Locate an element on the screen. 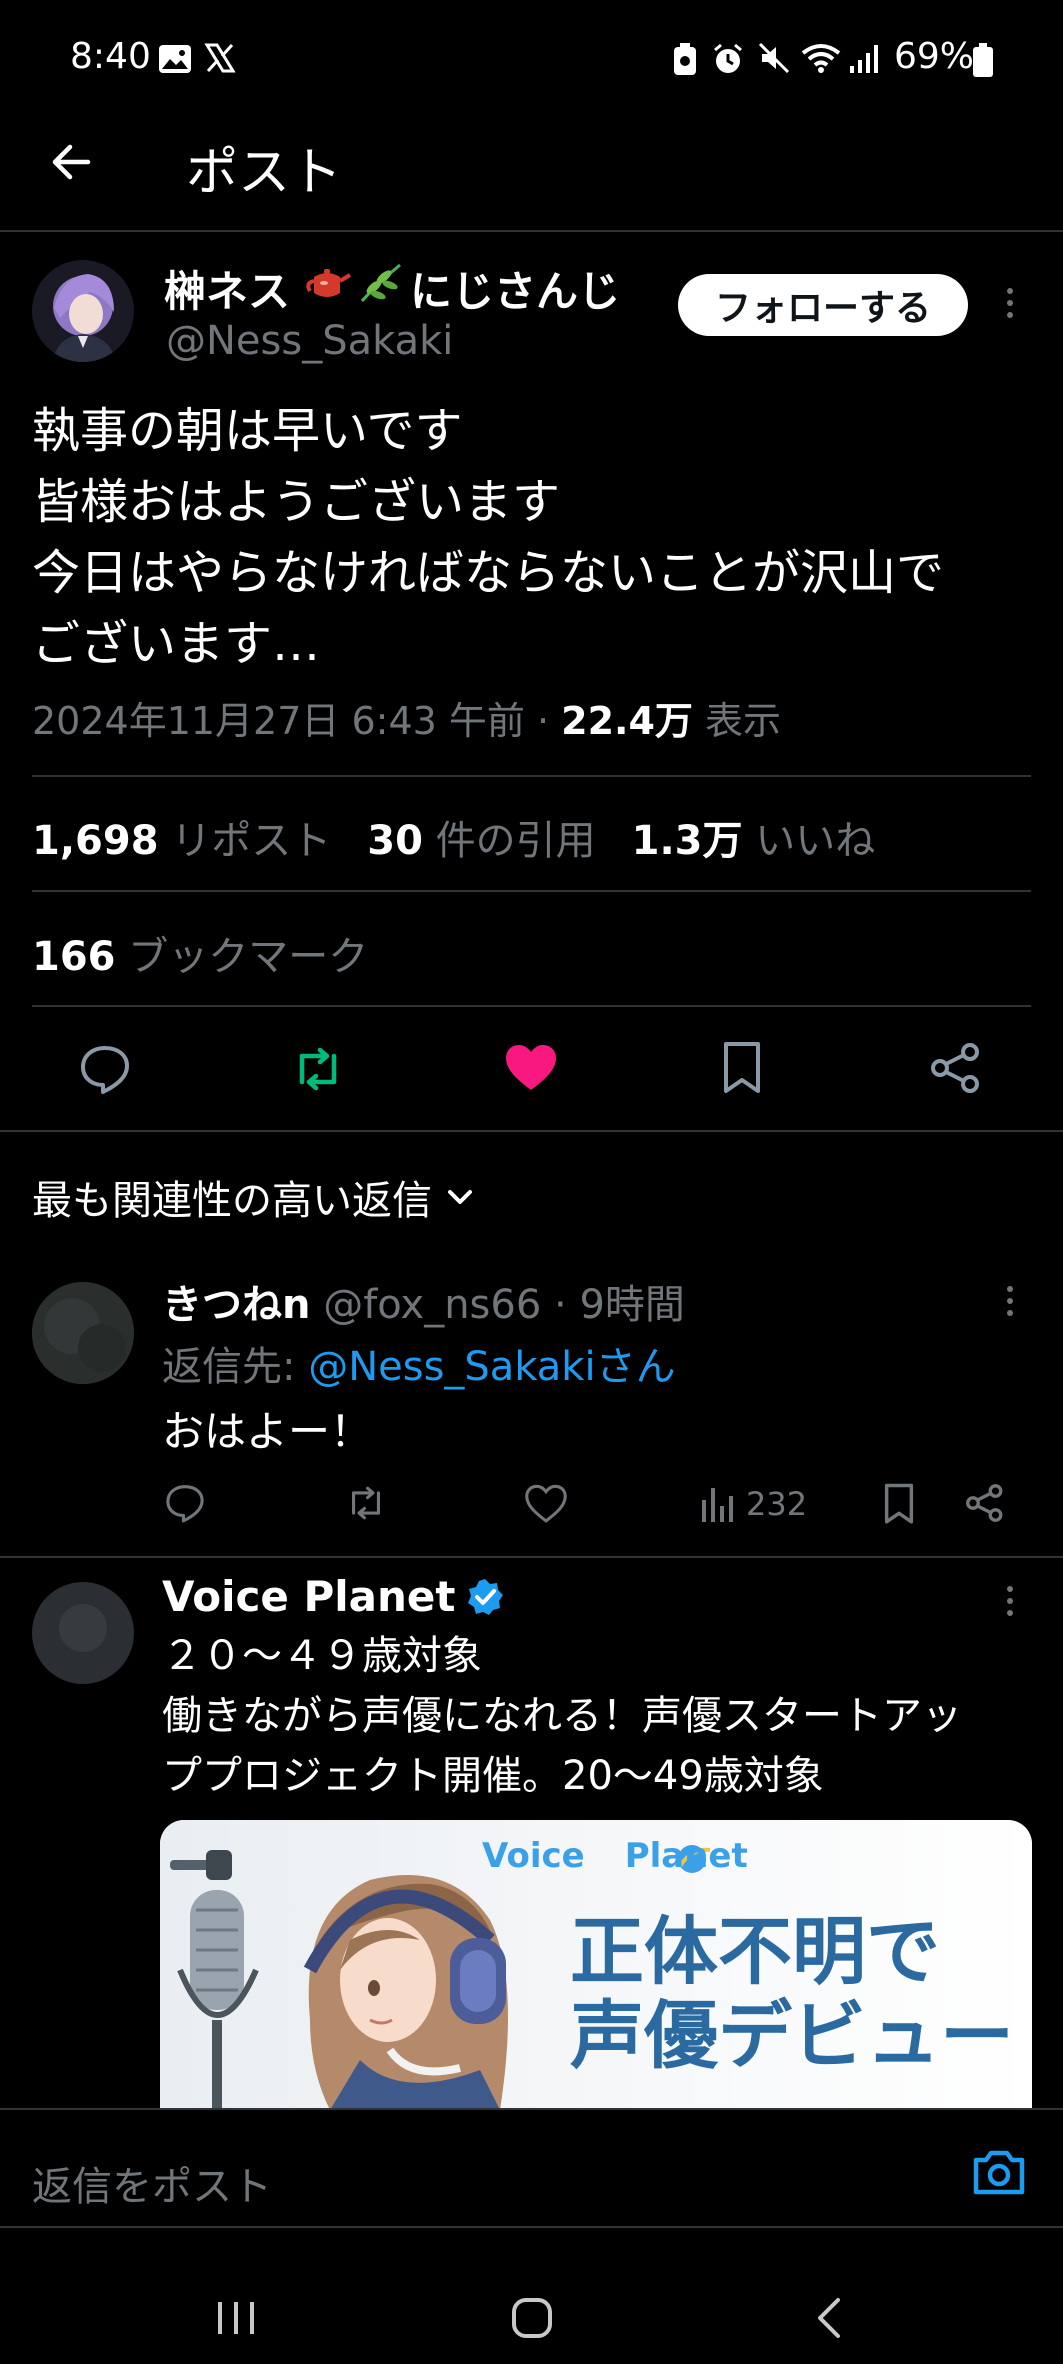 The height and width of the screenshot is (2364, 1063). alarm-icon is located at coordinates (728, 61).